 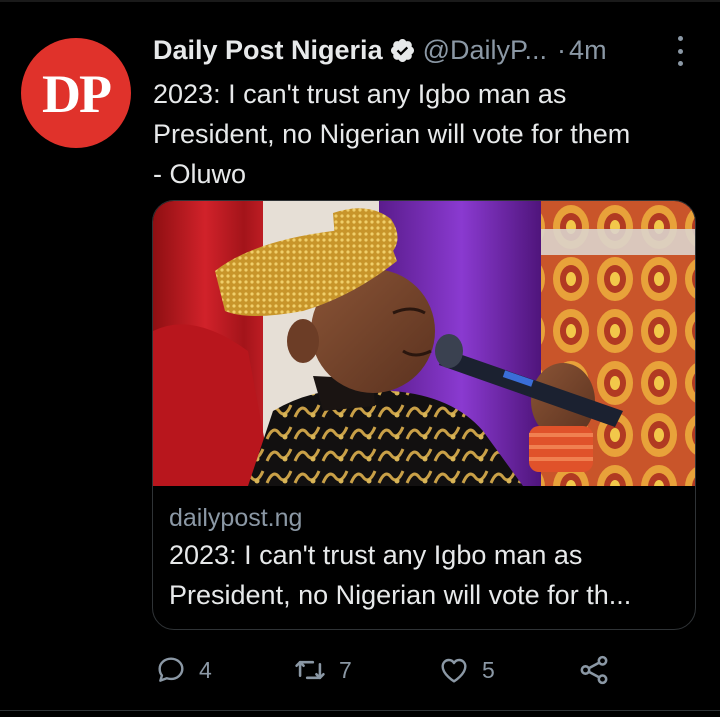 What do you see at coordinates (402, 50) in the screenshot?
I see `verified-badge-icon` at bounding box center [402, 50].